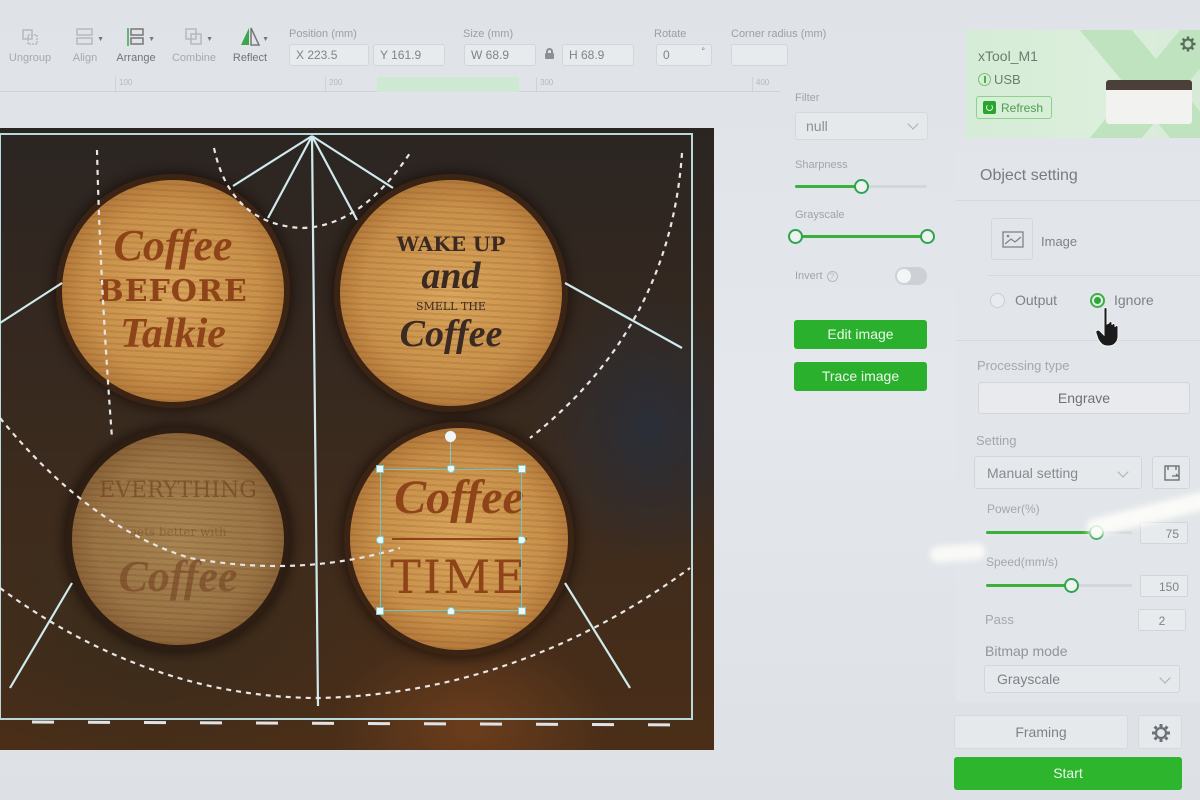 The height and width of the screenshot is (800, 1200). What do you see at coordinates (598, 55) in the screenshot?
I see `height-input: H 68.9` at bounding box center [598, 55].